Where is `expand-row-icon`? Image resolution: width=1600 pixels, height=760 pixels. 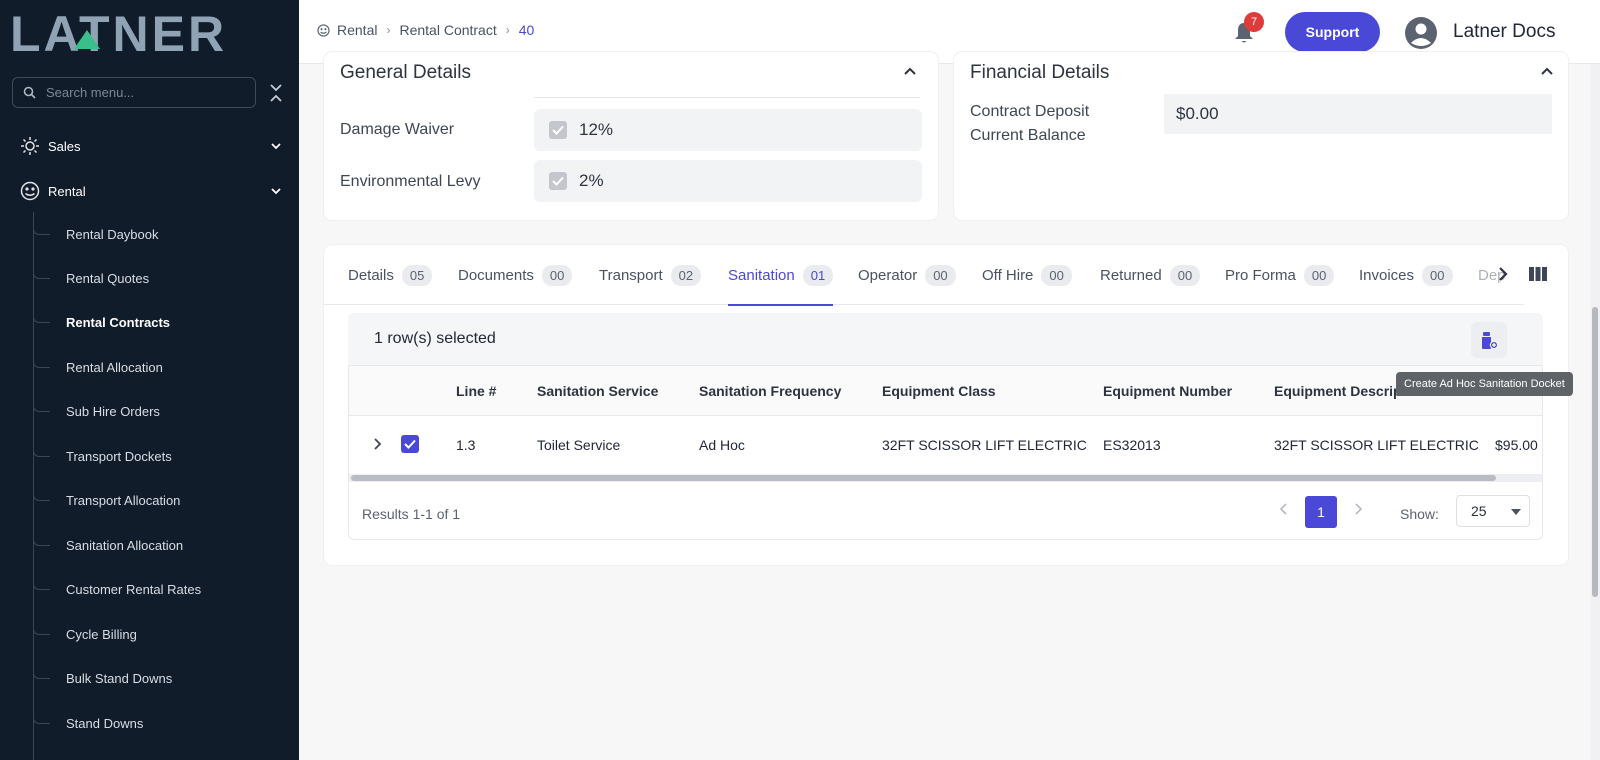
expand-row-icon is located at coordinates (378, 444).